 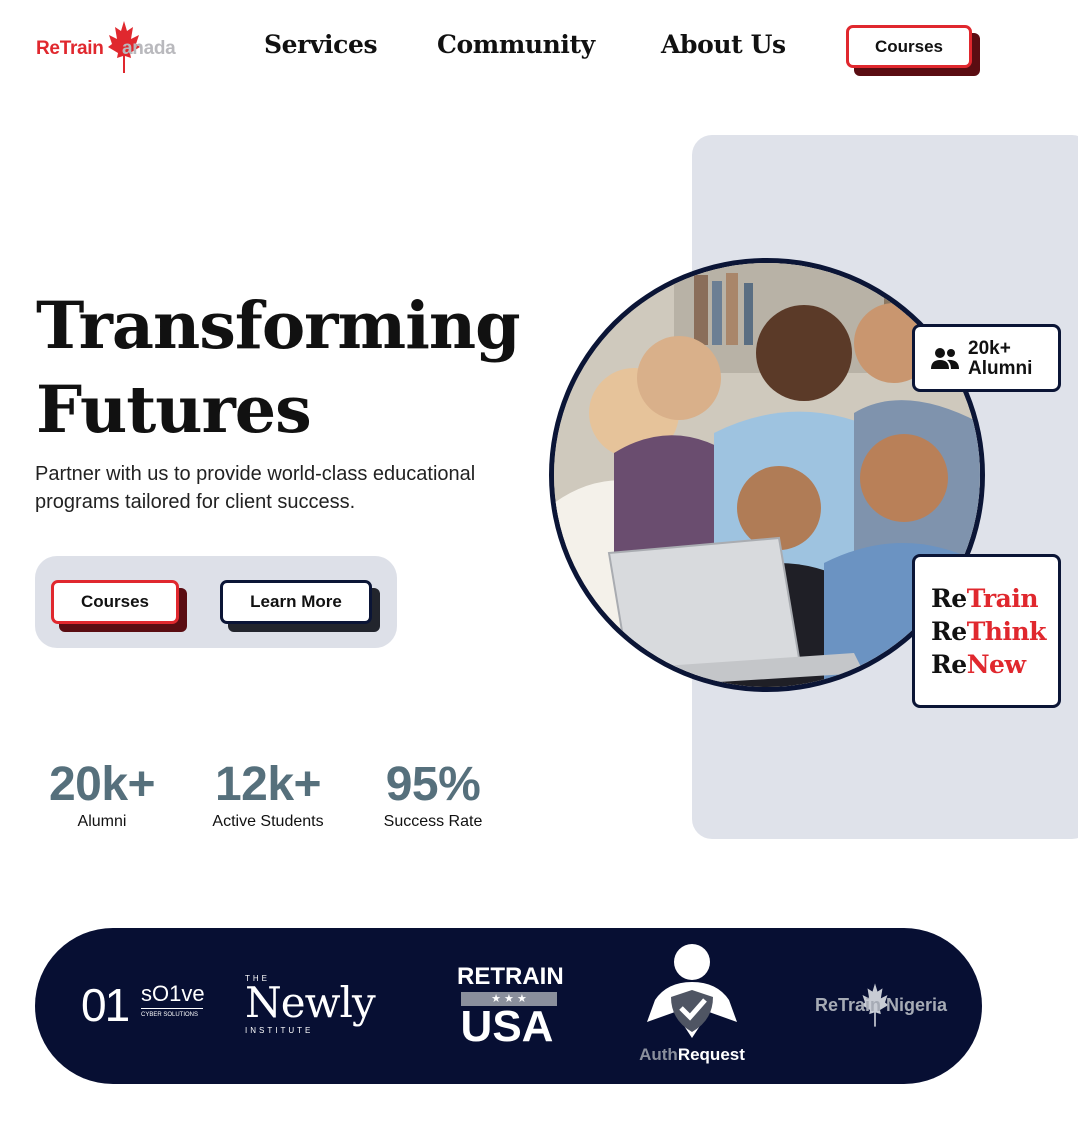 I want to click on stat-value: 20k+, so click(x=102, y=784).